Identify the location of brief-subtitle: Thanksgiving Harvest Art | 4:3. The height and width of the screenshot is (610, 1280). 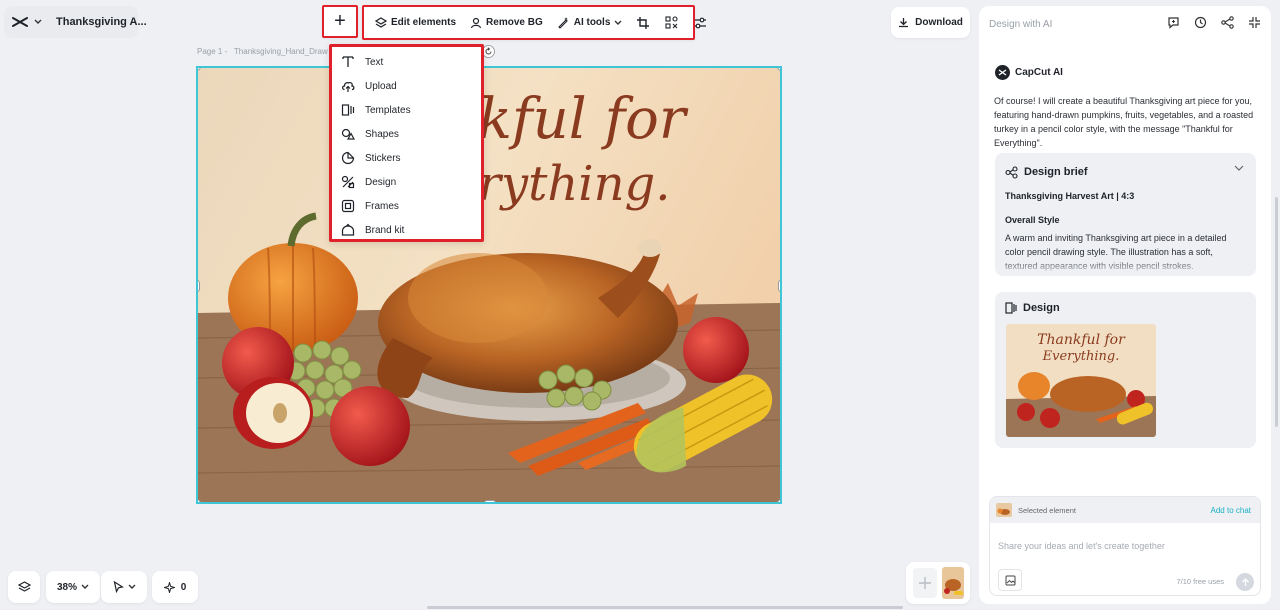
(1070, 196).